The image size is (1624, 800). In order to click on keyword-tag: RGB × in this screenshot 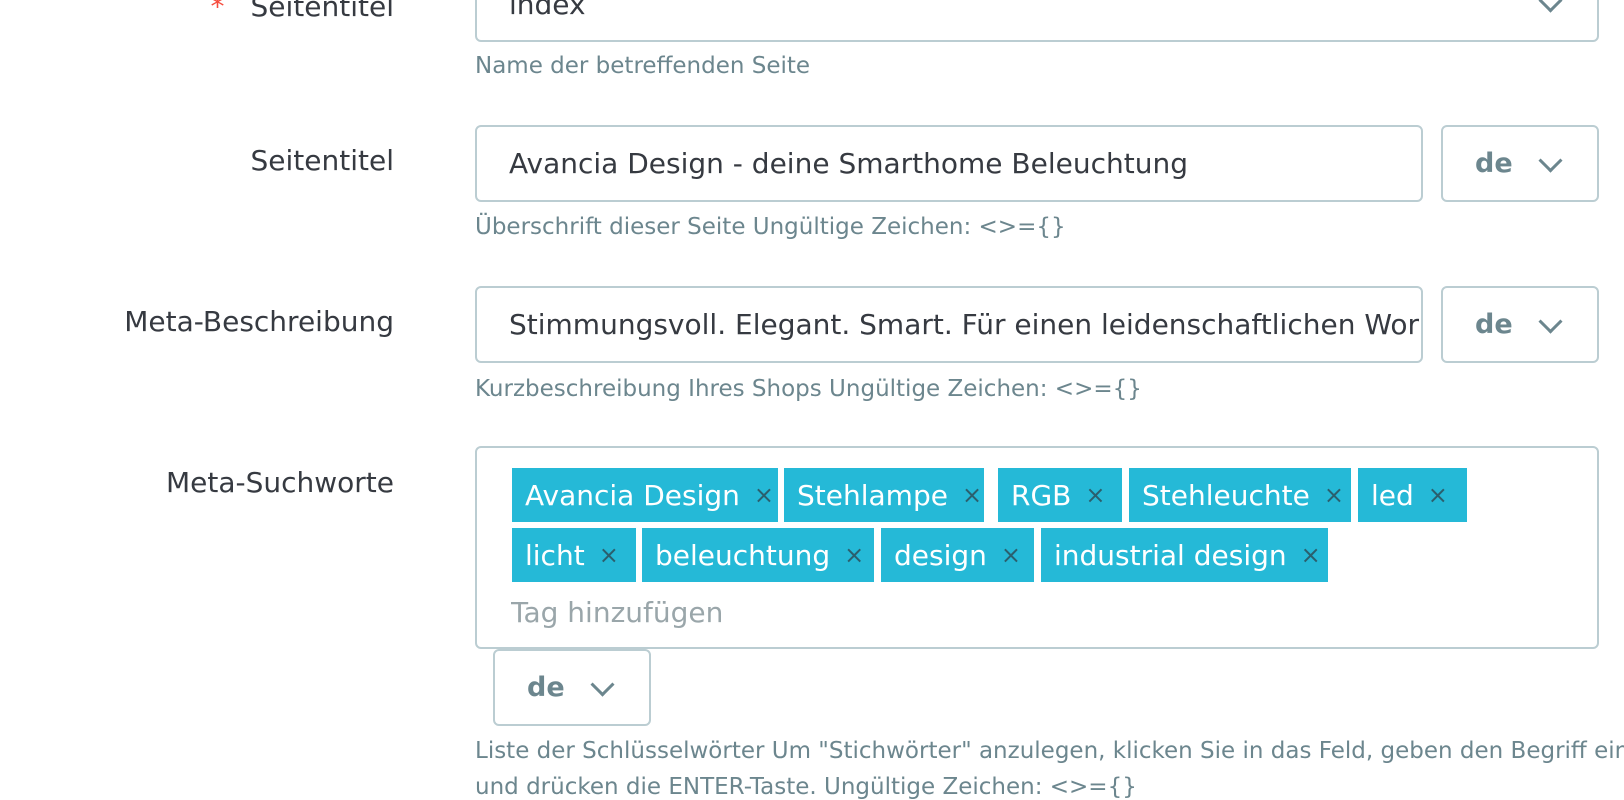, I will do `click(1060, 495)`.